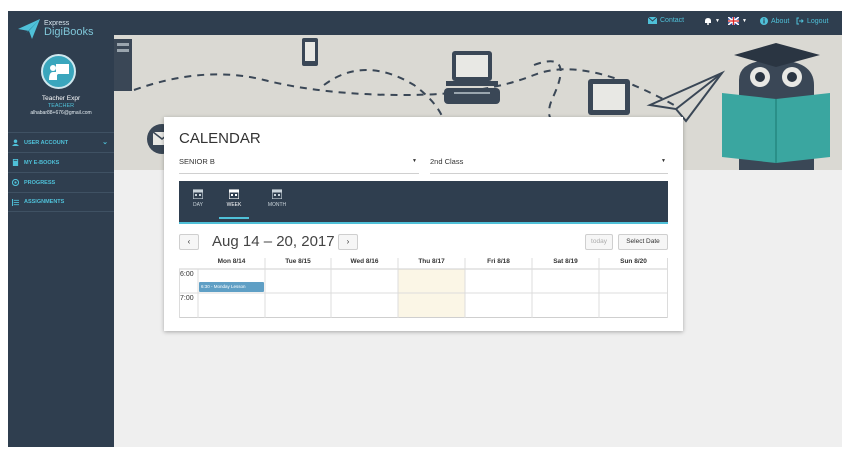 The height and width of the screenshot is (457, 851). What do you see at coordinates (447, 161) in the screenshot?
I see `group-select-value: 2nd Class` at bounding box center [447, 161].